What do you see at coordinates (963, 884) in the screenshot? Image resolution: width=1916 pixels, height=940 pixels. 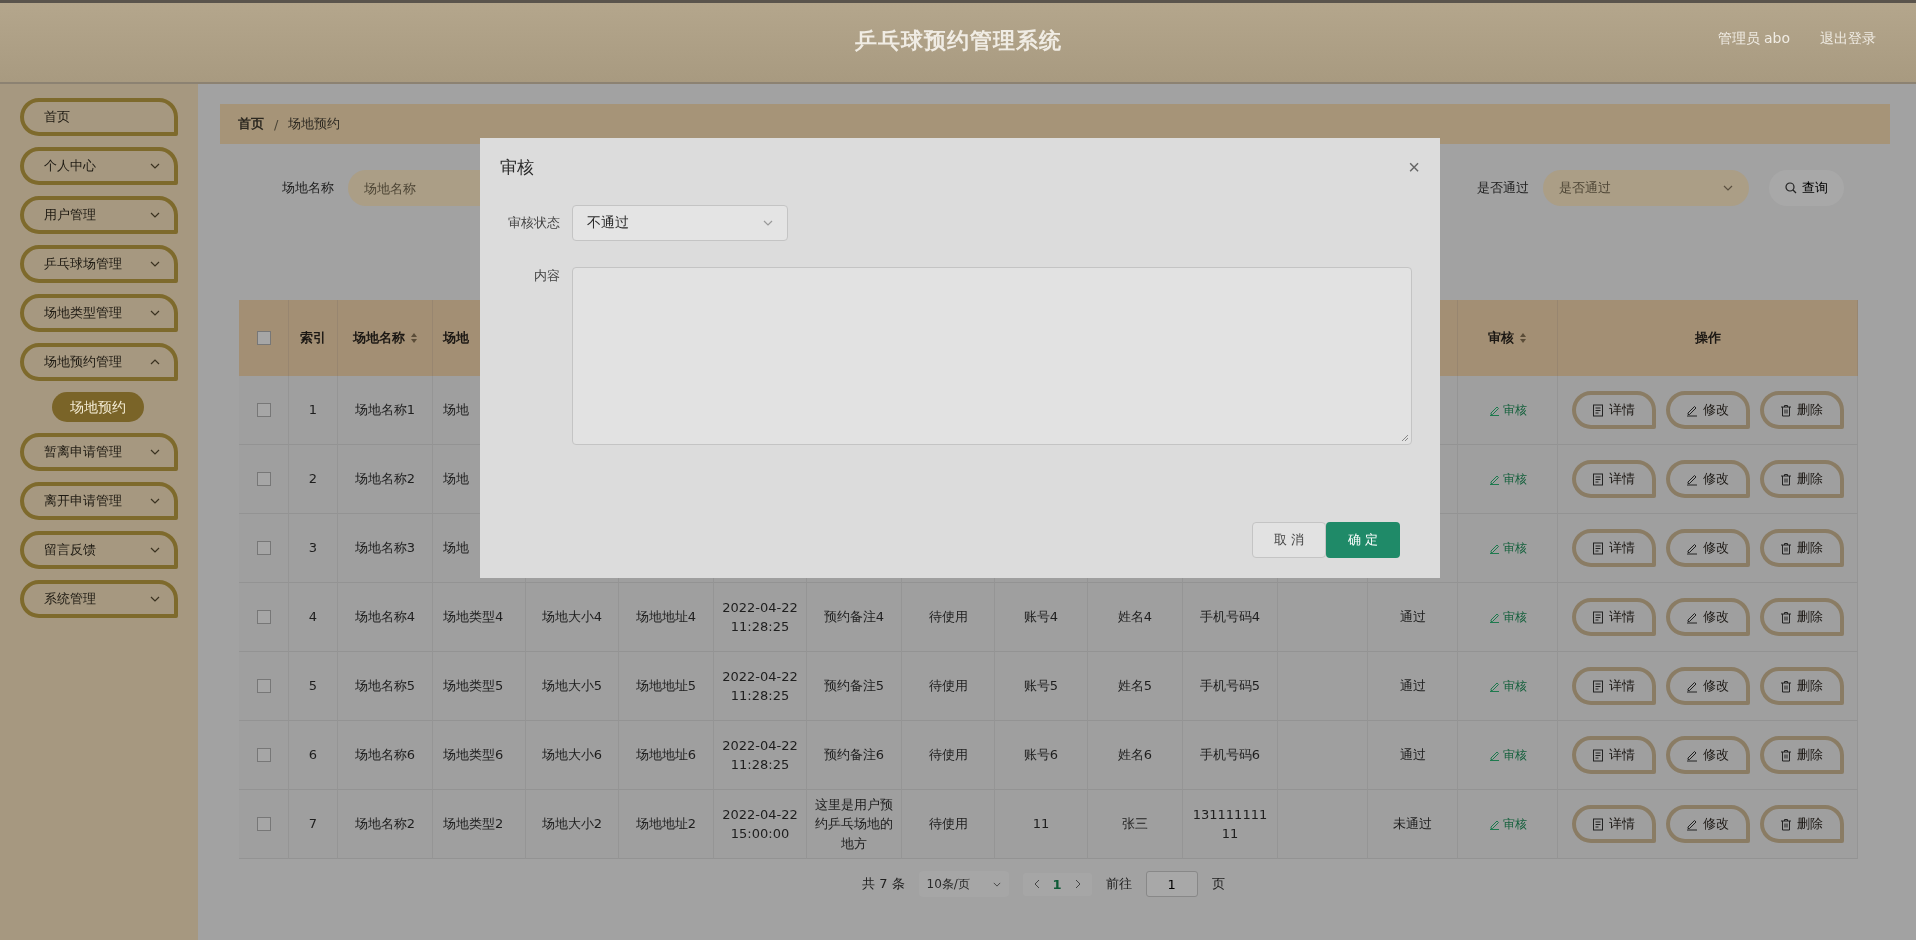 I see `page-size-select: 10条/页` at bounding box center [963, 884].